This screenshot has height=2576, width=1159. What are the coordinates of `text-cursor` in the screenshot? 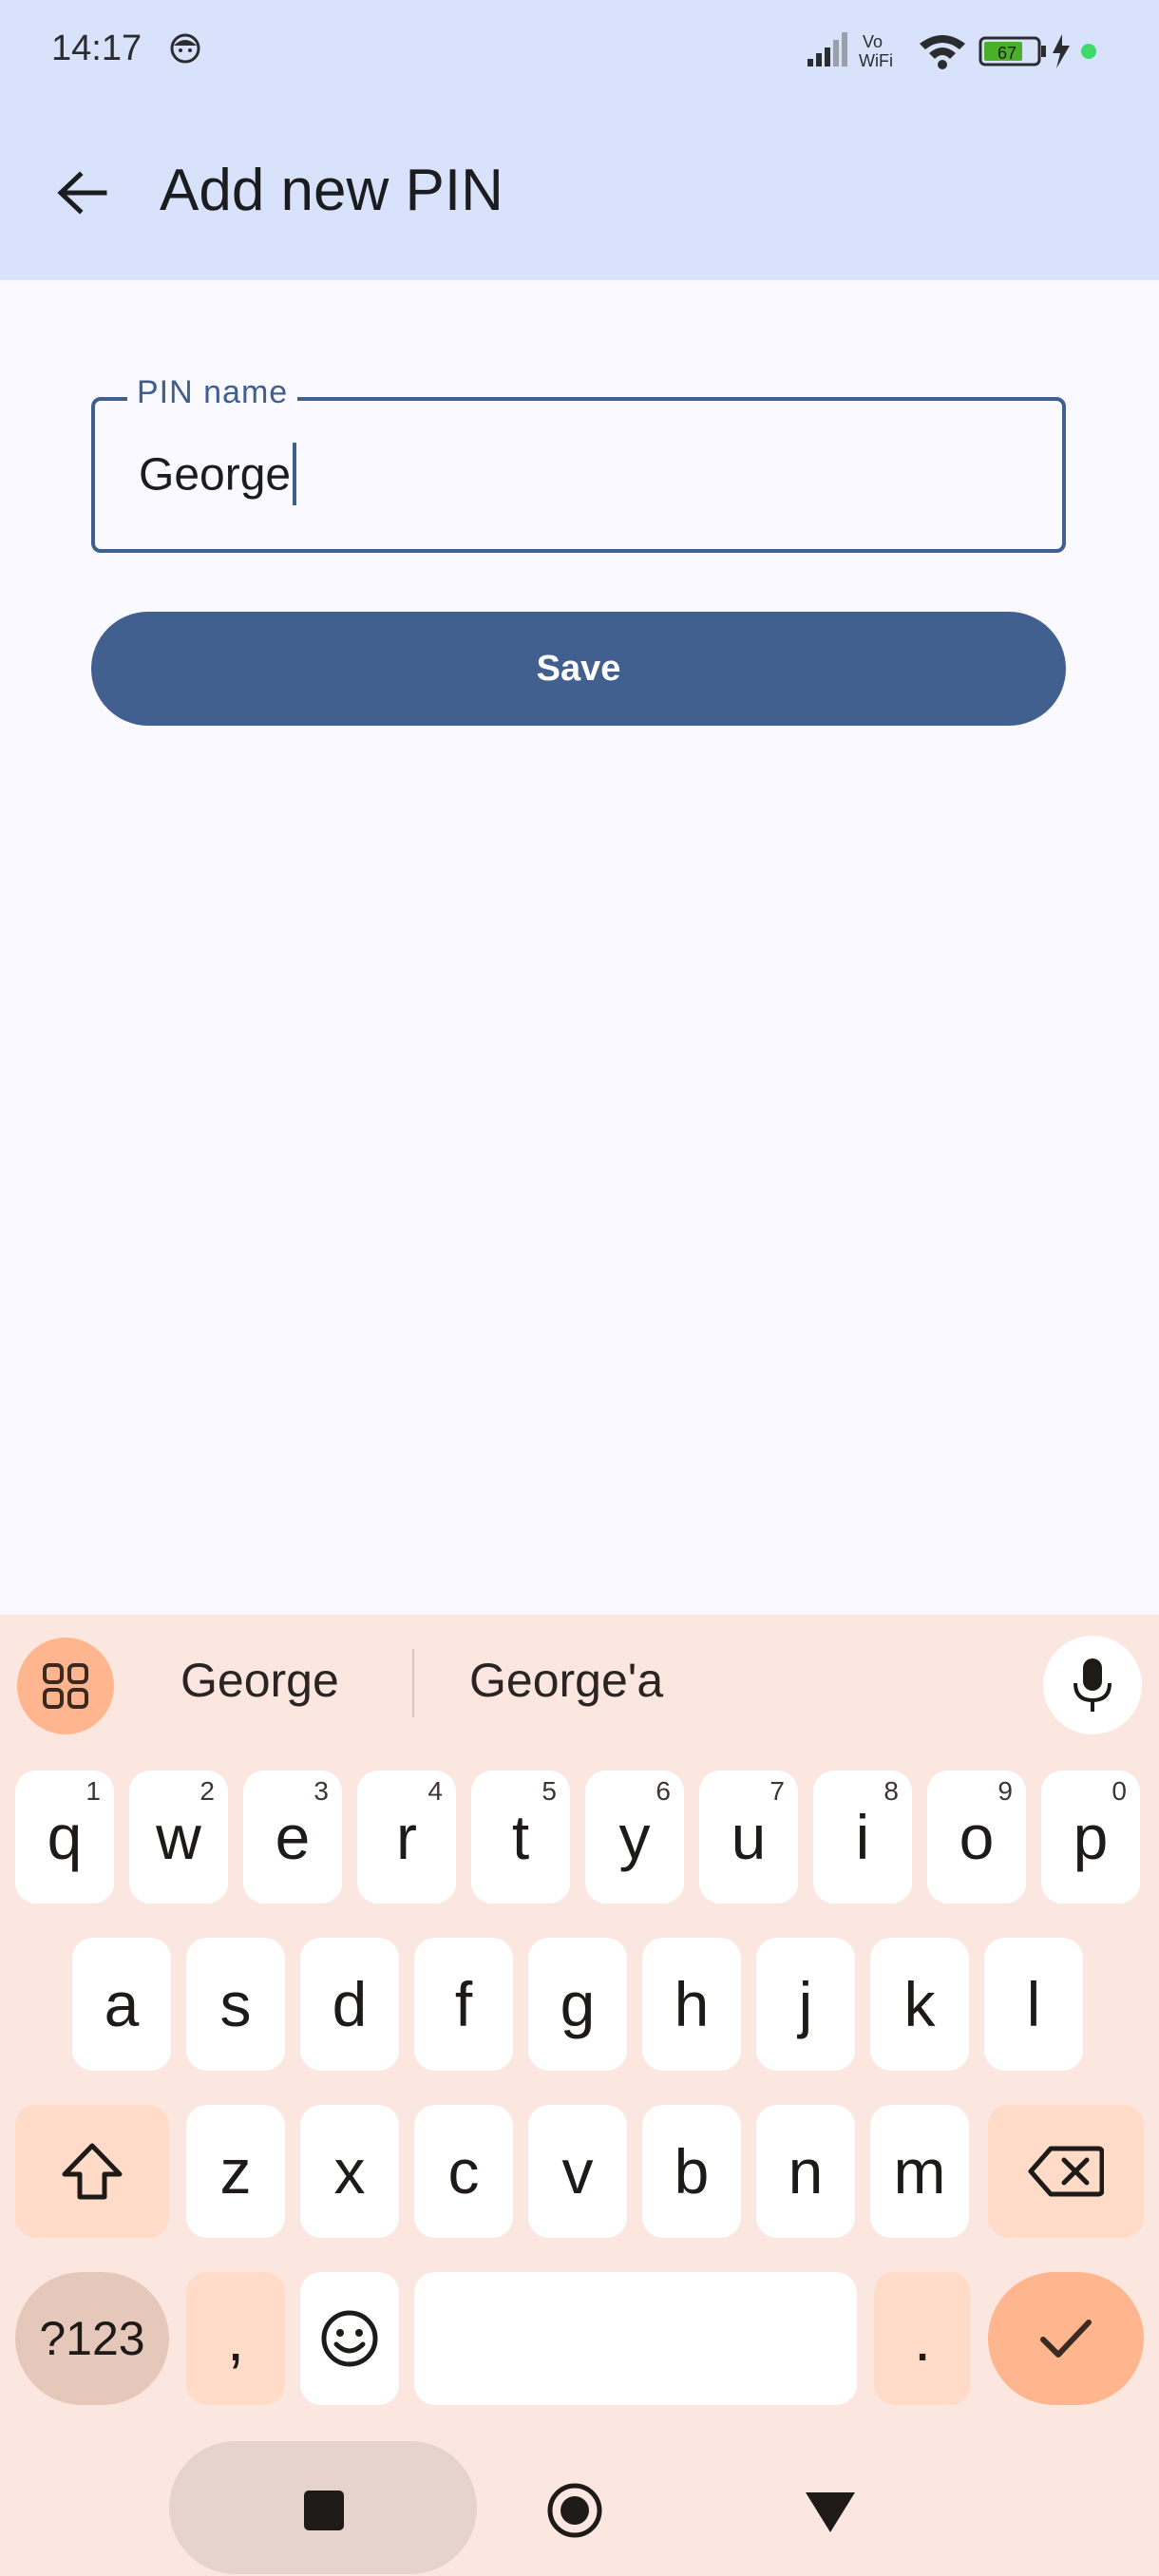 It's located at (295, 474).